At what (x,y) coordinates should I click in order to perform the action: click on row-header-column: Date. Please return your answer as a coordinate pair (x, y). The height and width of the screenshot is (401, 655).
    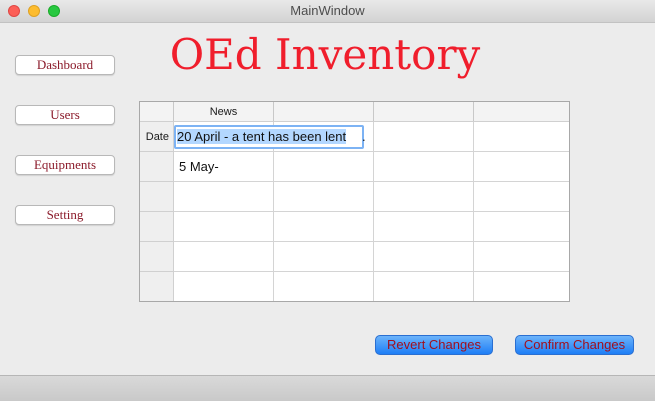
    Looking at the image, I should click on (157, 211).